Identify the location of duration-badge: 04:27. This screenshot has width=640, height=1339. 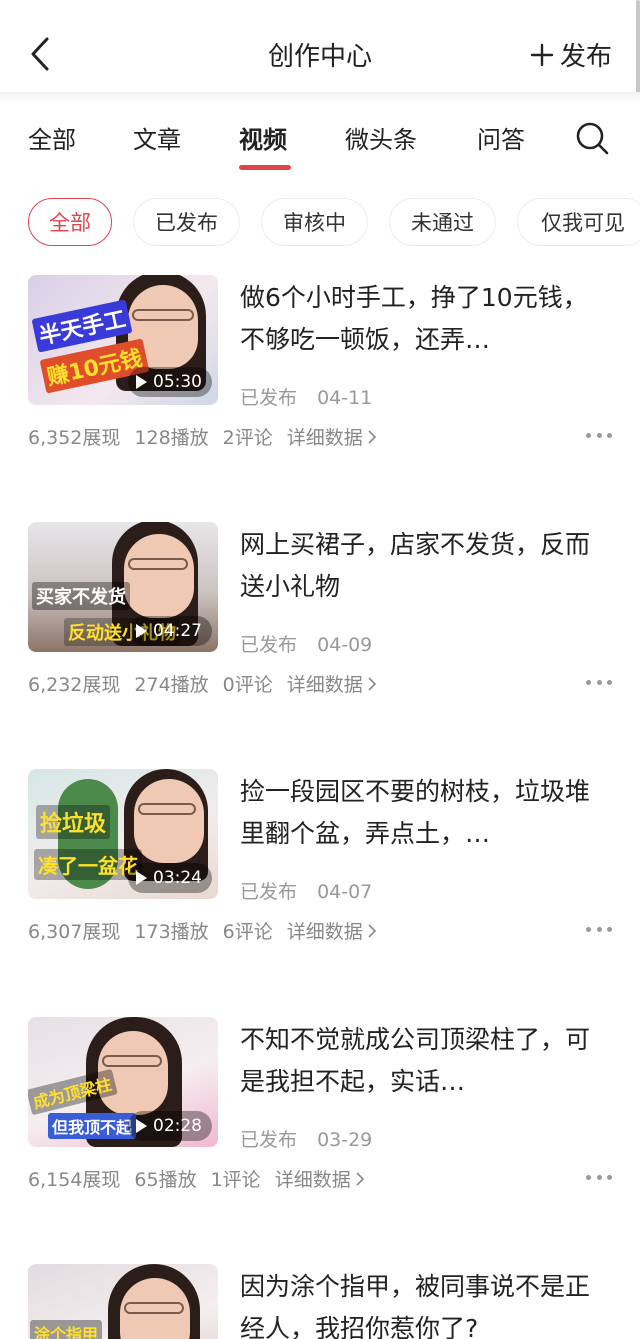
(170, 631).